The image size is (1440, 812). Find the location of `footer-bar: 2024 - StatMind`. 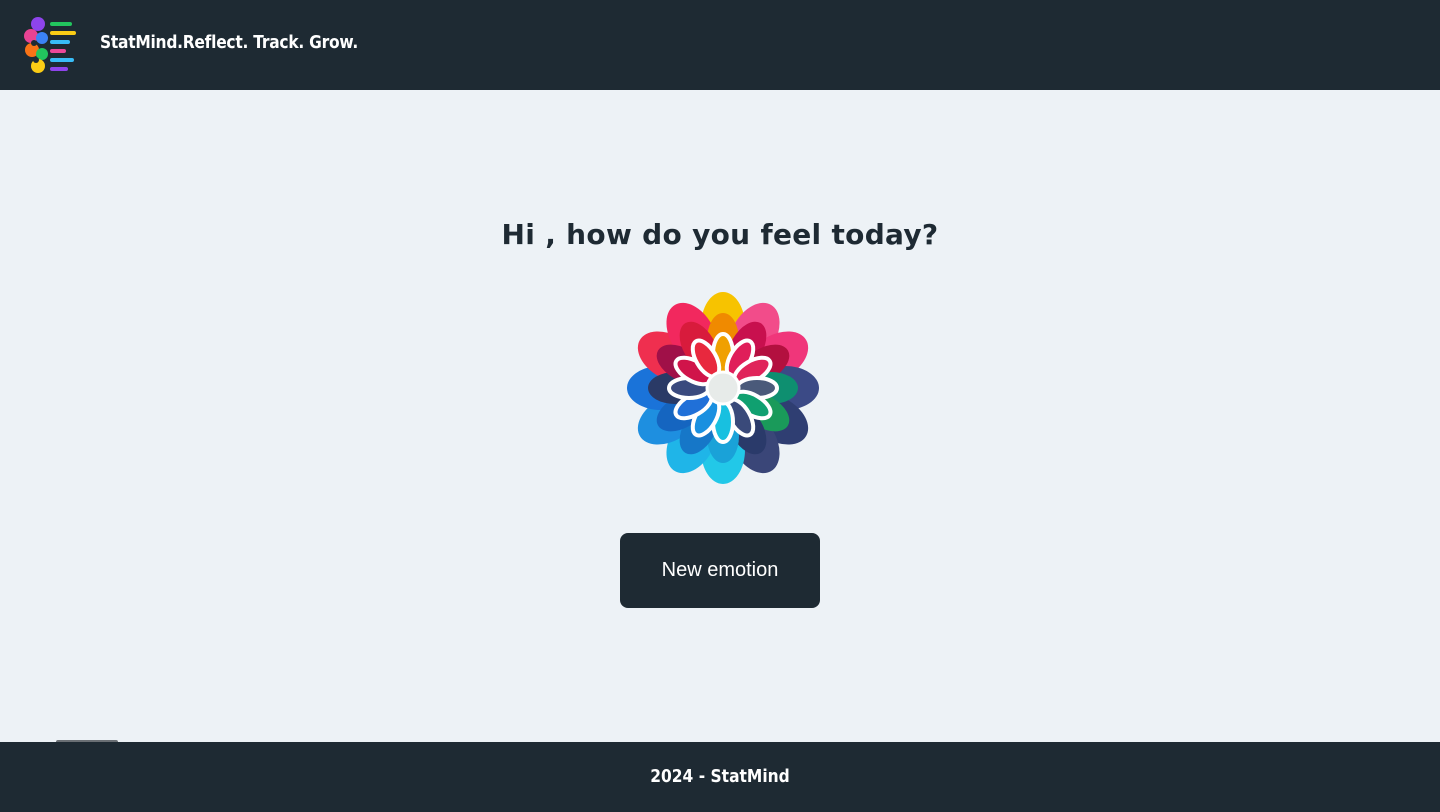

footer-bar: 2024 - StatMind is located at coordinates (720, 777).